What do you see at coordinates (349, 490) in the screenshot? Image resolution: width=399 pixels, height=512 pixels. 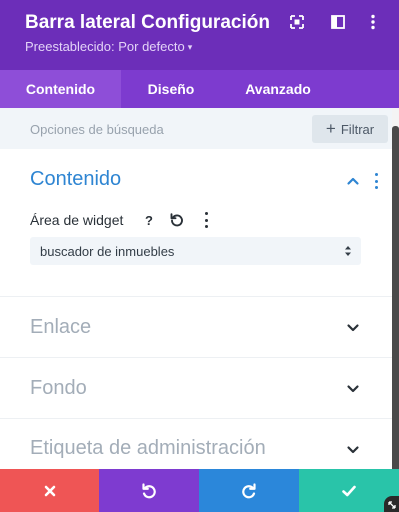 I see `check-icon` at bounding box center [349, 490].